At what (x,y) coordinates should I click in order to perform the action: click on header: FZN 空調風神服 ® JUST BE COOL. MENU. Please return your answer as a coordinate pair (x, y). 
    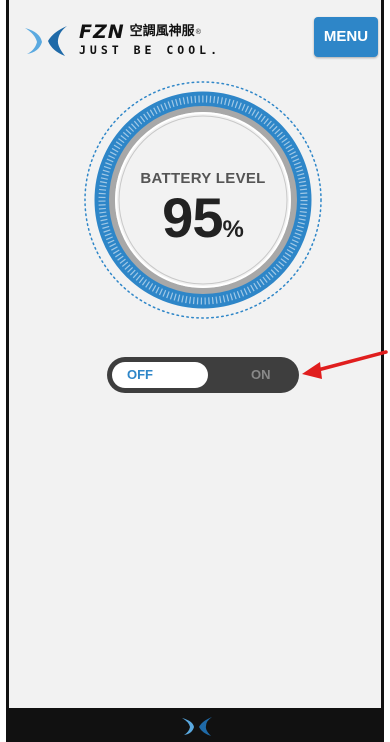
    Looking at the image, I should click on (195, 37).